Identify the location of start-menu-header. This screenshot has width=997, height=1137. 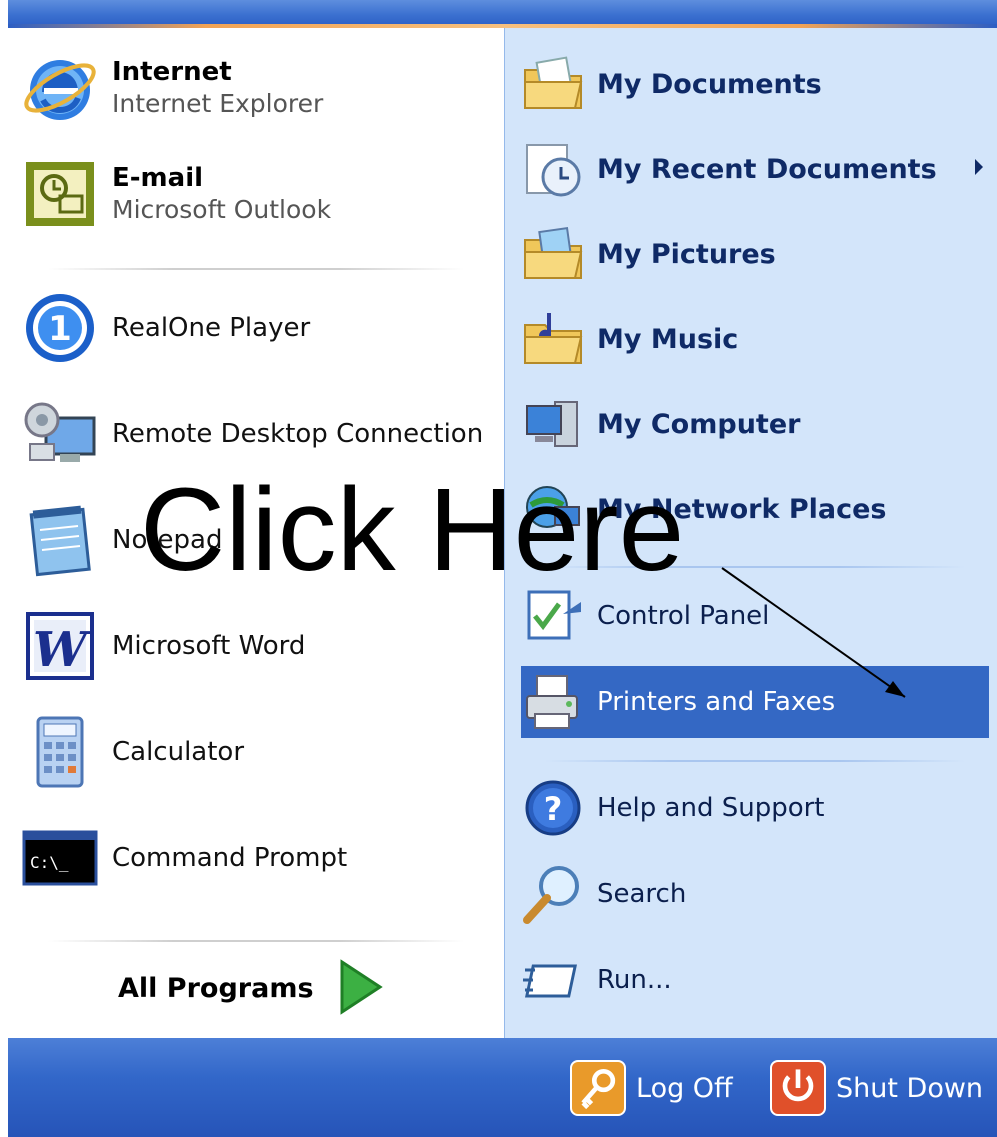
(502, 14).